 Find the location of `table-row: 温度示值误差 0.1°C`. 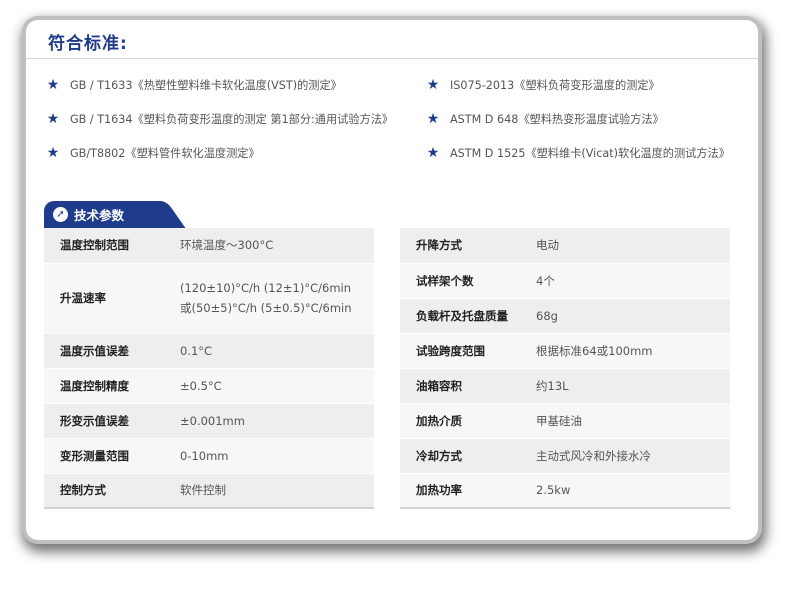

table-row: 温度示值误差 0.1°C is located at coordinates (209, 351).